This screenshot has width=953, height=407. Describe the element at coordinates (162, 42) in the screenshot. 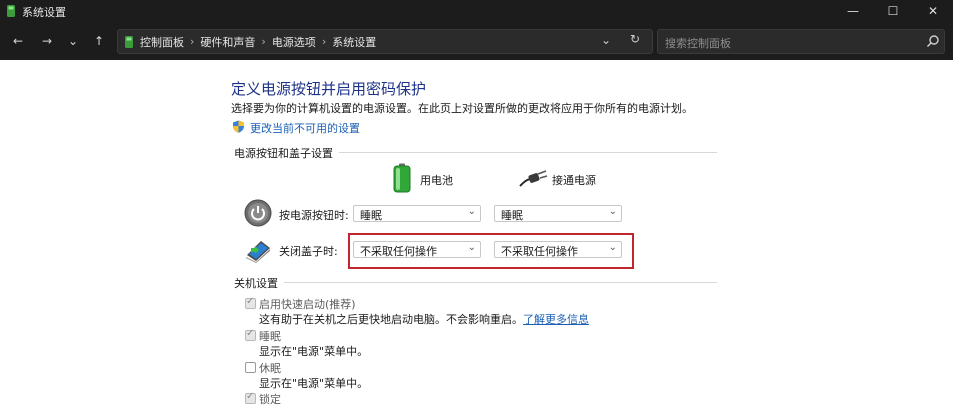

I see `breadcrumb-item: 控制面板` at that location.